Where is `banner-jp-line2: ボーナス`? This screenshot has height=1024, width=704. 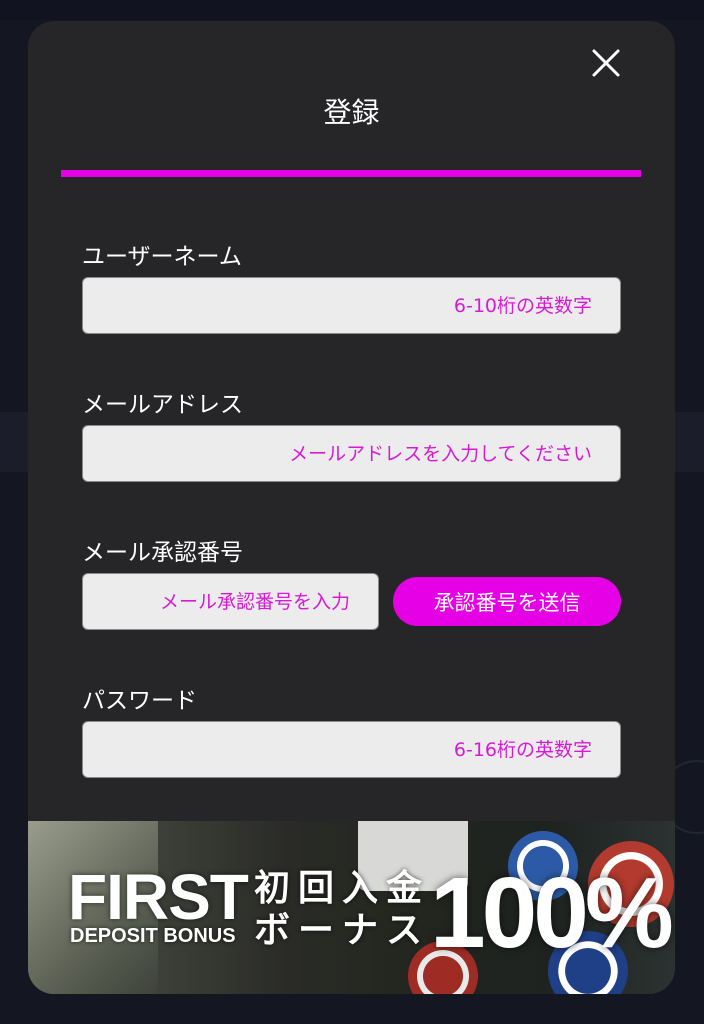 banner-jp-line2: ボーナス is located at coordinates (342, 930).